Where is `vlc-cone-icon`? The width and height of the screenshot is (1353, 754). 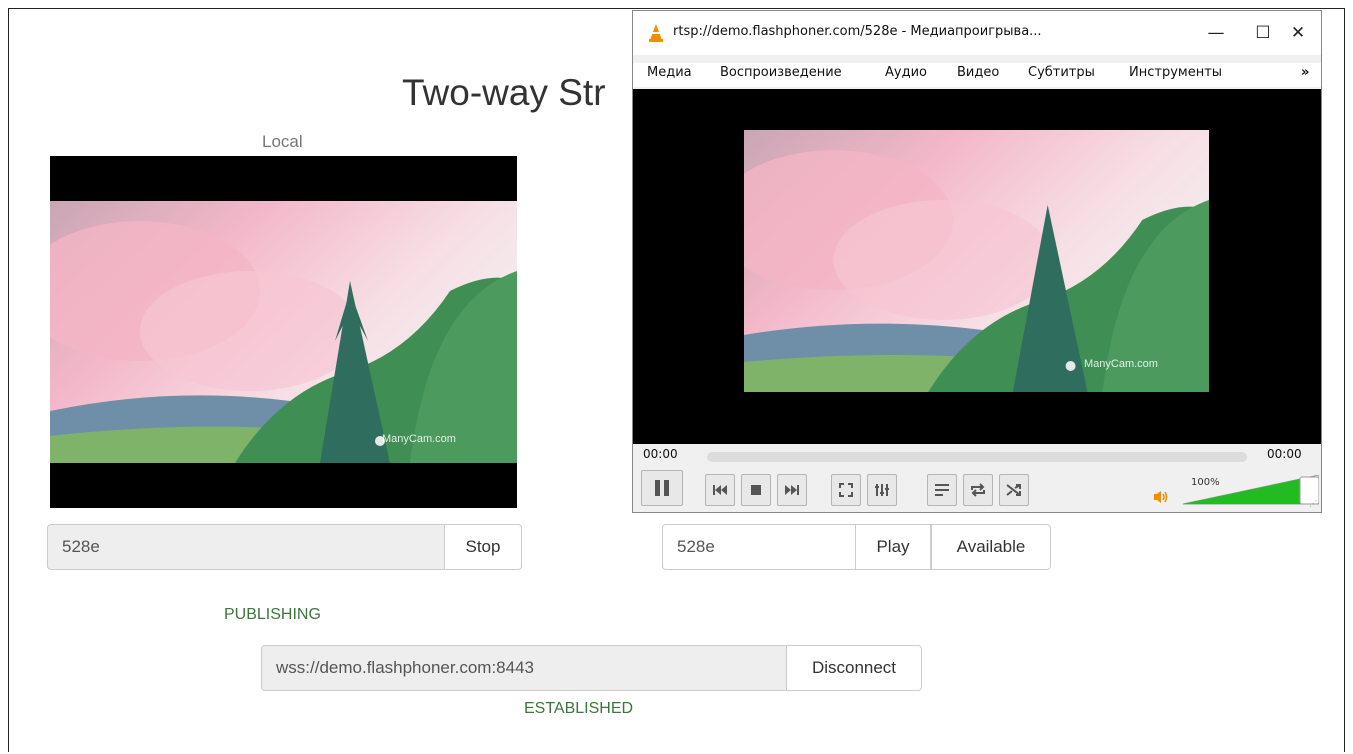 vlc-cone-icon is located at coordinates (656, 33).